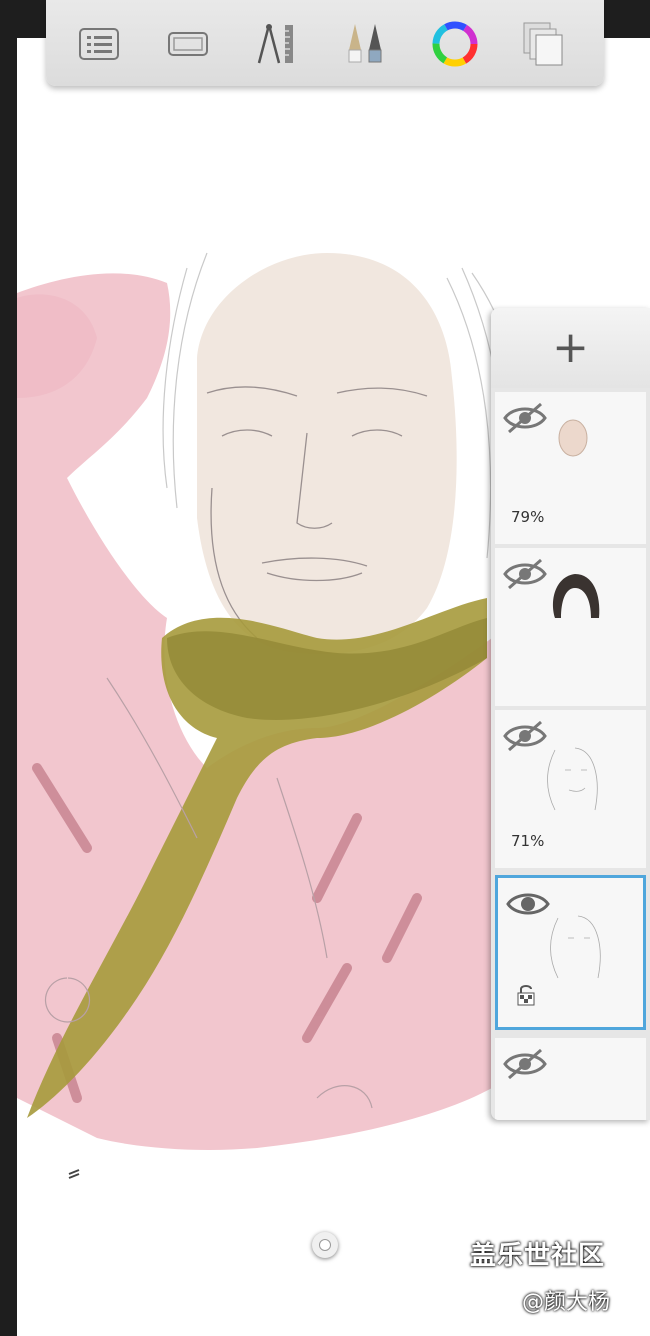 This screenshot has width=650, height=1336. What do you see at coordinates (327, 454) in the screenshot?
I see `face-shape` at bounding box center [327, 454].